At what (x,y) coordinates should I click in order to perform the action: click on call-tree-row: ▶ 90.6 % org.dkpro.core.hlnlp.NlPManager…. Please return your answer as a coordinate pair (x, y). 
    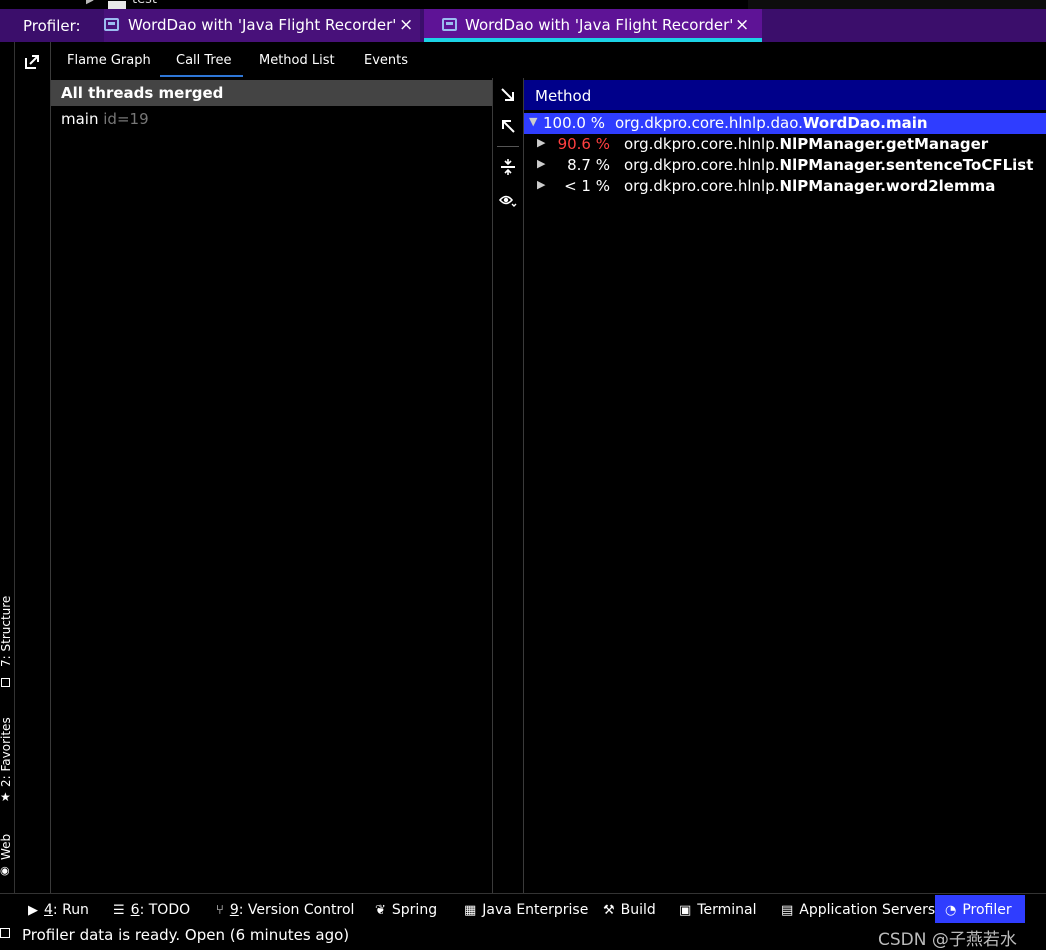
    Looking at the image, I should click on (785, 144).